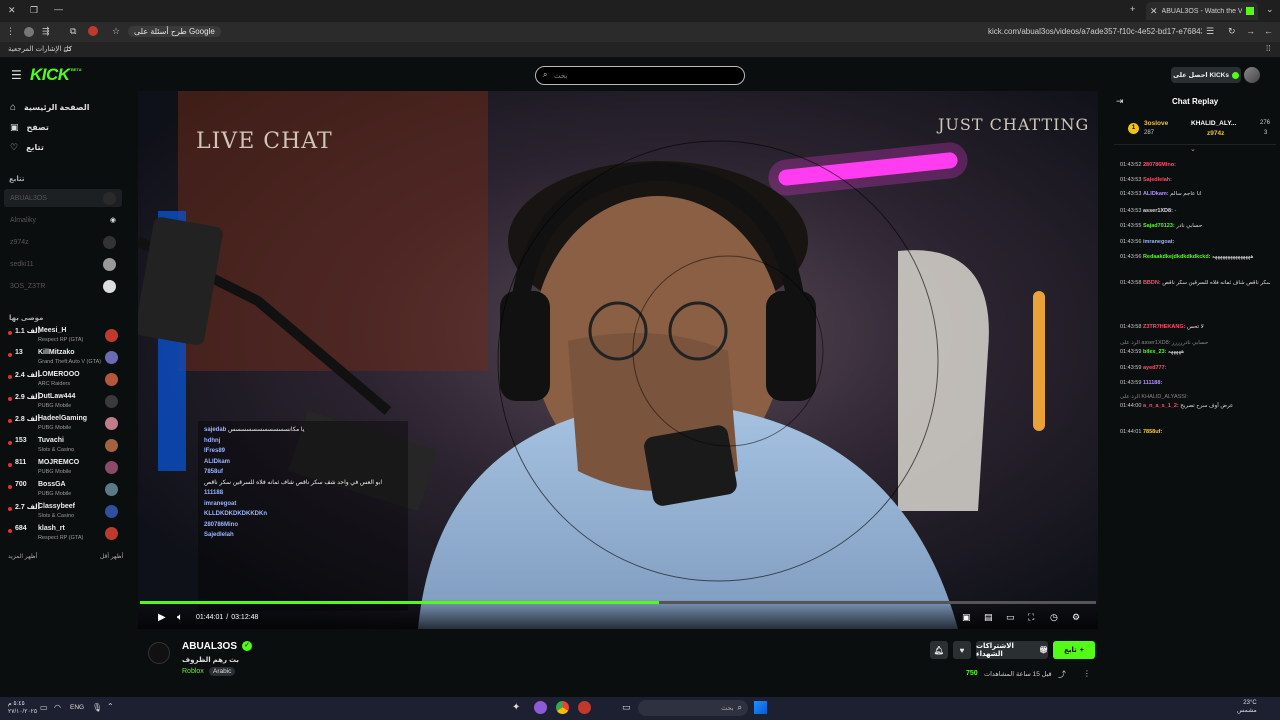  I want to click on volume-icon: 🔈︎, so click(180, 617).